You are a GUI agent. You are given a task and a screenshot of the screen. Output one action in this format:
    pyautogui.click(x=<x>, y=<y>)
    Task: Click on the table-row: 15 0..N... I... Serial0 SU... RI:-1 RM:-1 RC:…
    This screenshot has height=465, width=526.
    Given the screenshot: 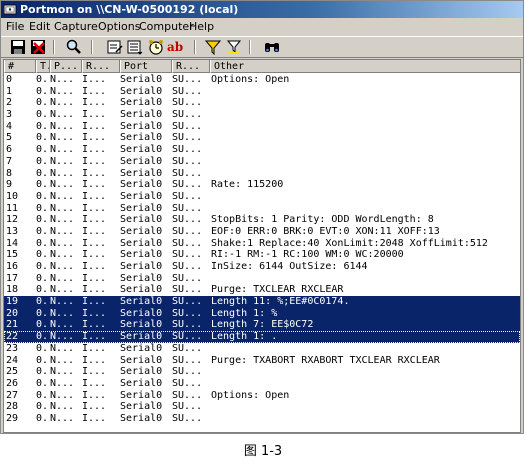 What is the action you would take?
    pyautogui.click(x=262, y=255)
    